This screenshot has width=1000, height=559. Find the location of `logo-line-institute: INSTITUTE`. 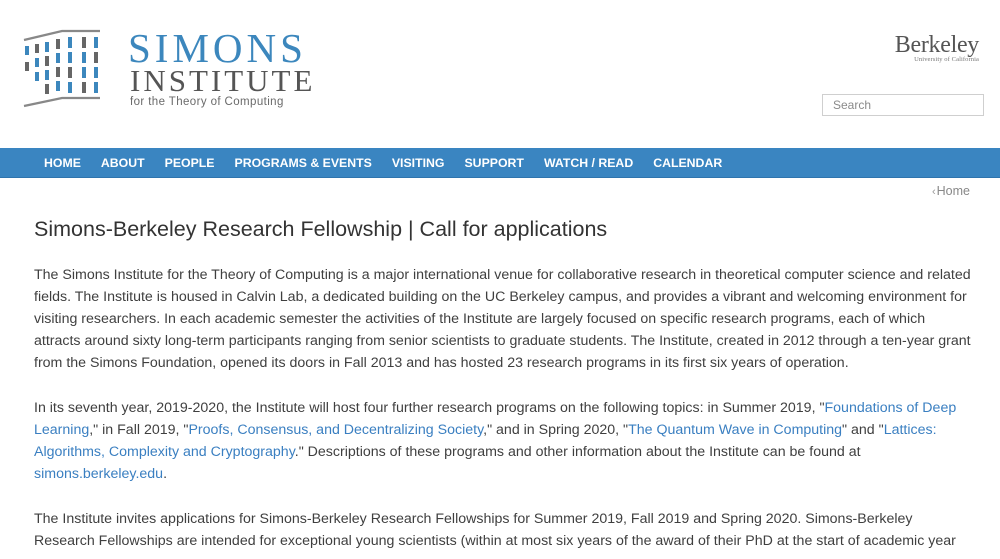

logo-line-institute: INSTITUTE is located at coordinates (223, 80).